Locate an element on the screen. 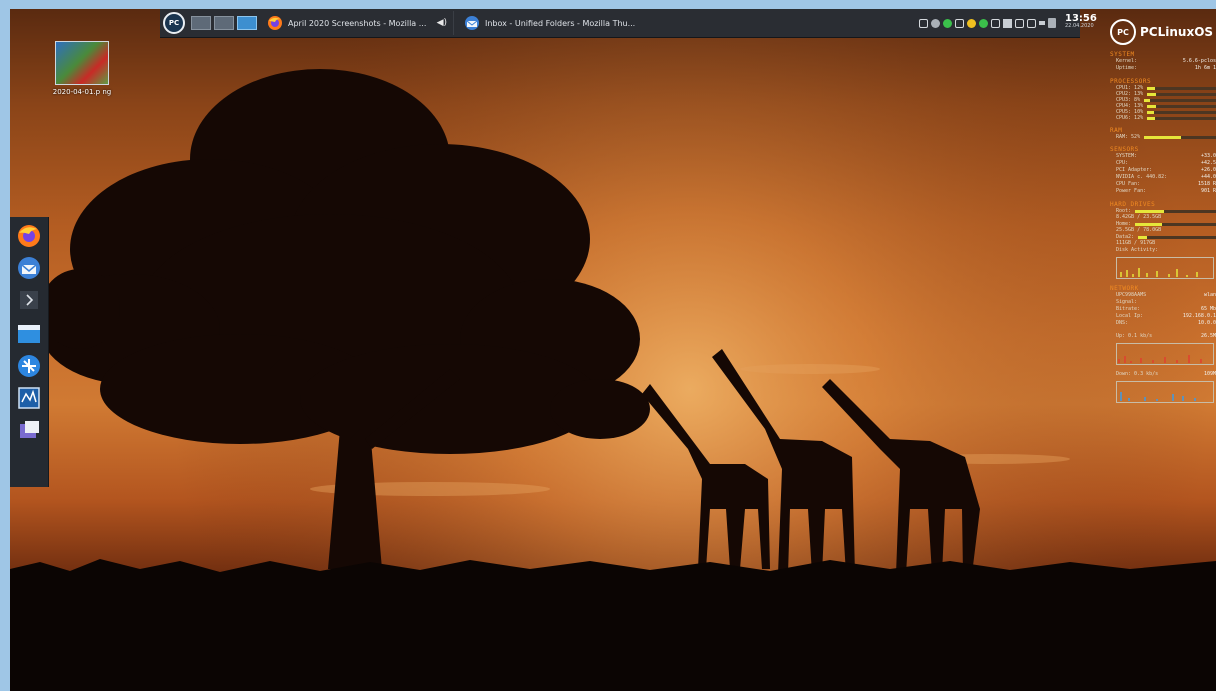 Image resolution: width=1216 pixels, height=691 pixels. disk-usage: 8.42GB / 23.5GB is located at coordinates (1139, 217).